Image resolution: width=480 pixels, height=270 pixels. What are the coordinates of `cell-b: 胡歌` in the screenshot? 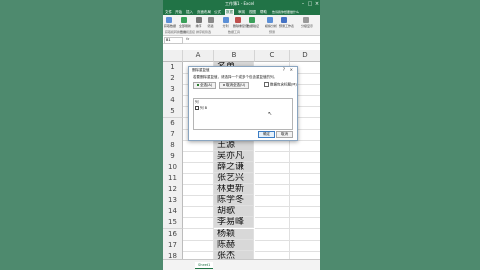 It's located at (234, 212).